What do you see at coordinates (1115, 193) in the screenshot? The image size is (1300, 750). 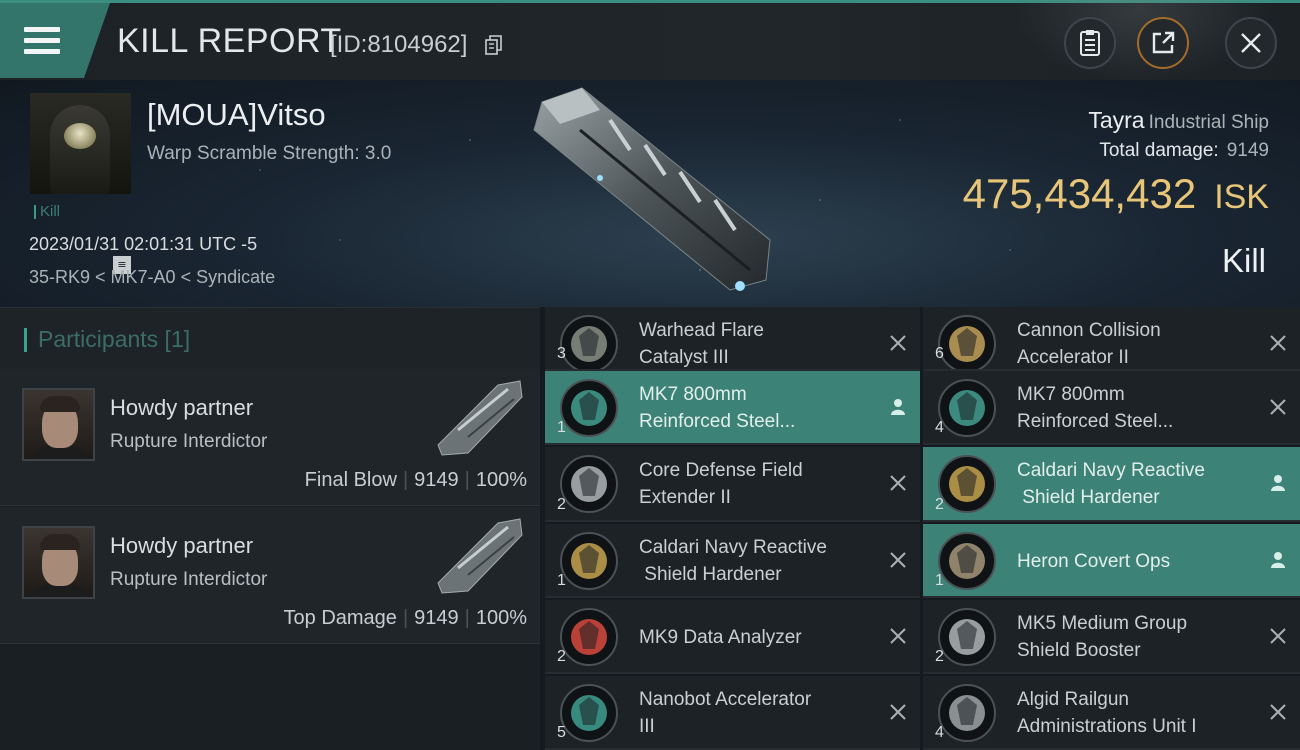 I see `isk-value: 475,434,432 ISK` at bounding box center [1115, 193].